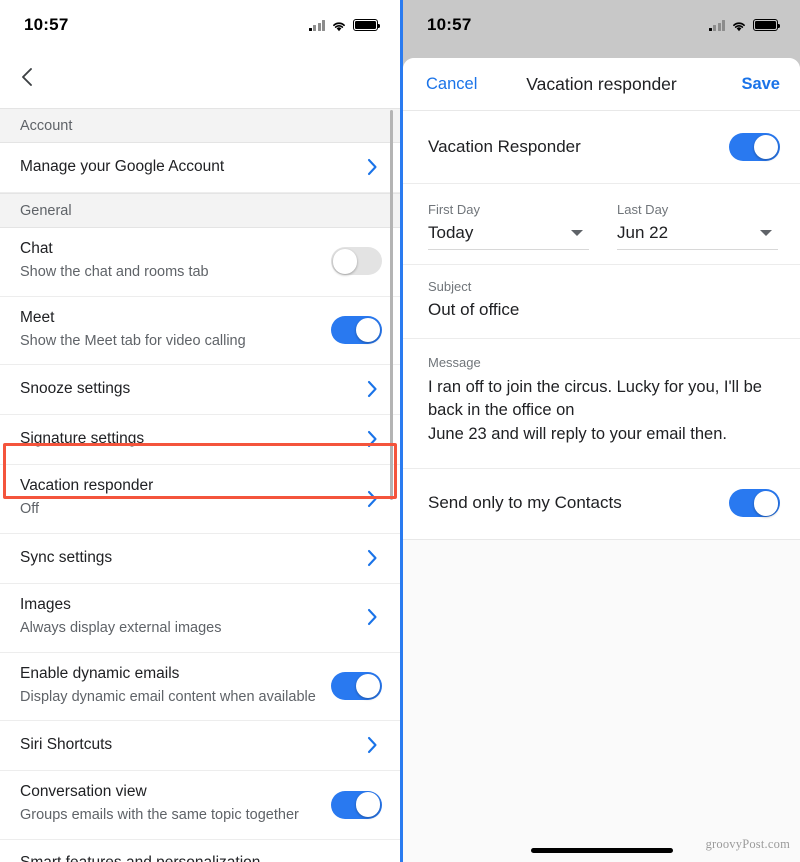 The width and height of the screenshot is (800, 862). Describe the element at coordinates (114, 271) in the screenshot. I see `row-subtitle: Show the chat and rooms tab` at that location.